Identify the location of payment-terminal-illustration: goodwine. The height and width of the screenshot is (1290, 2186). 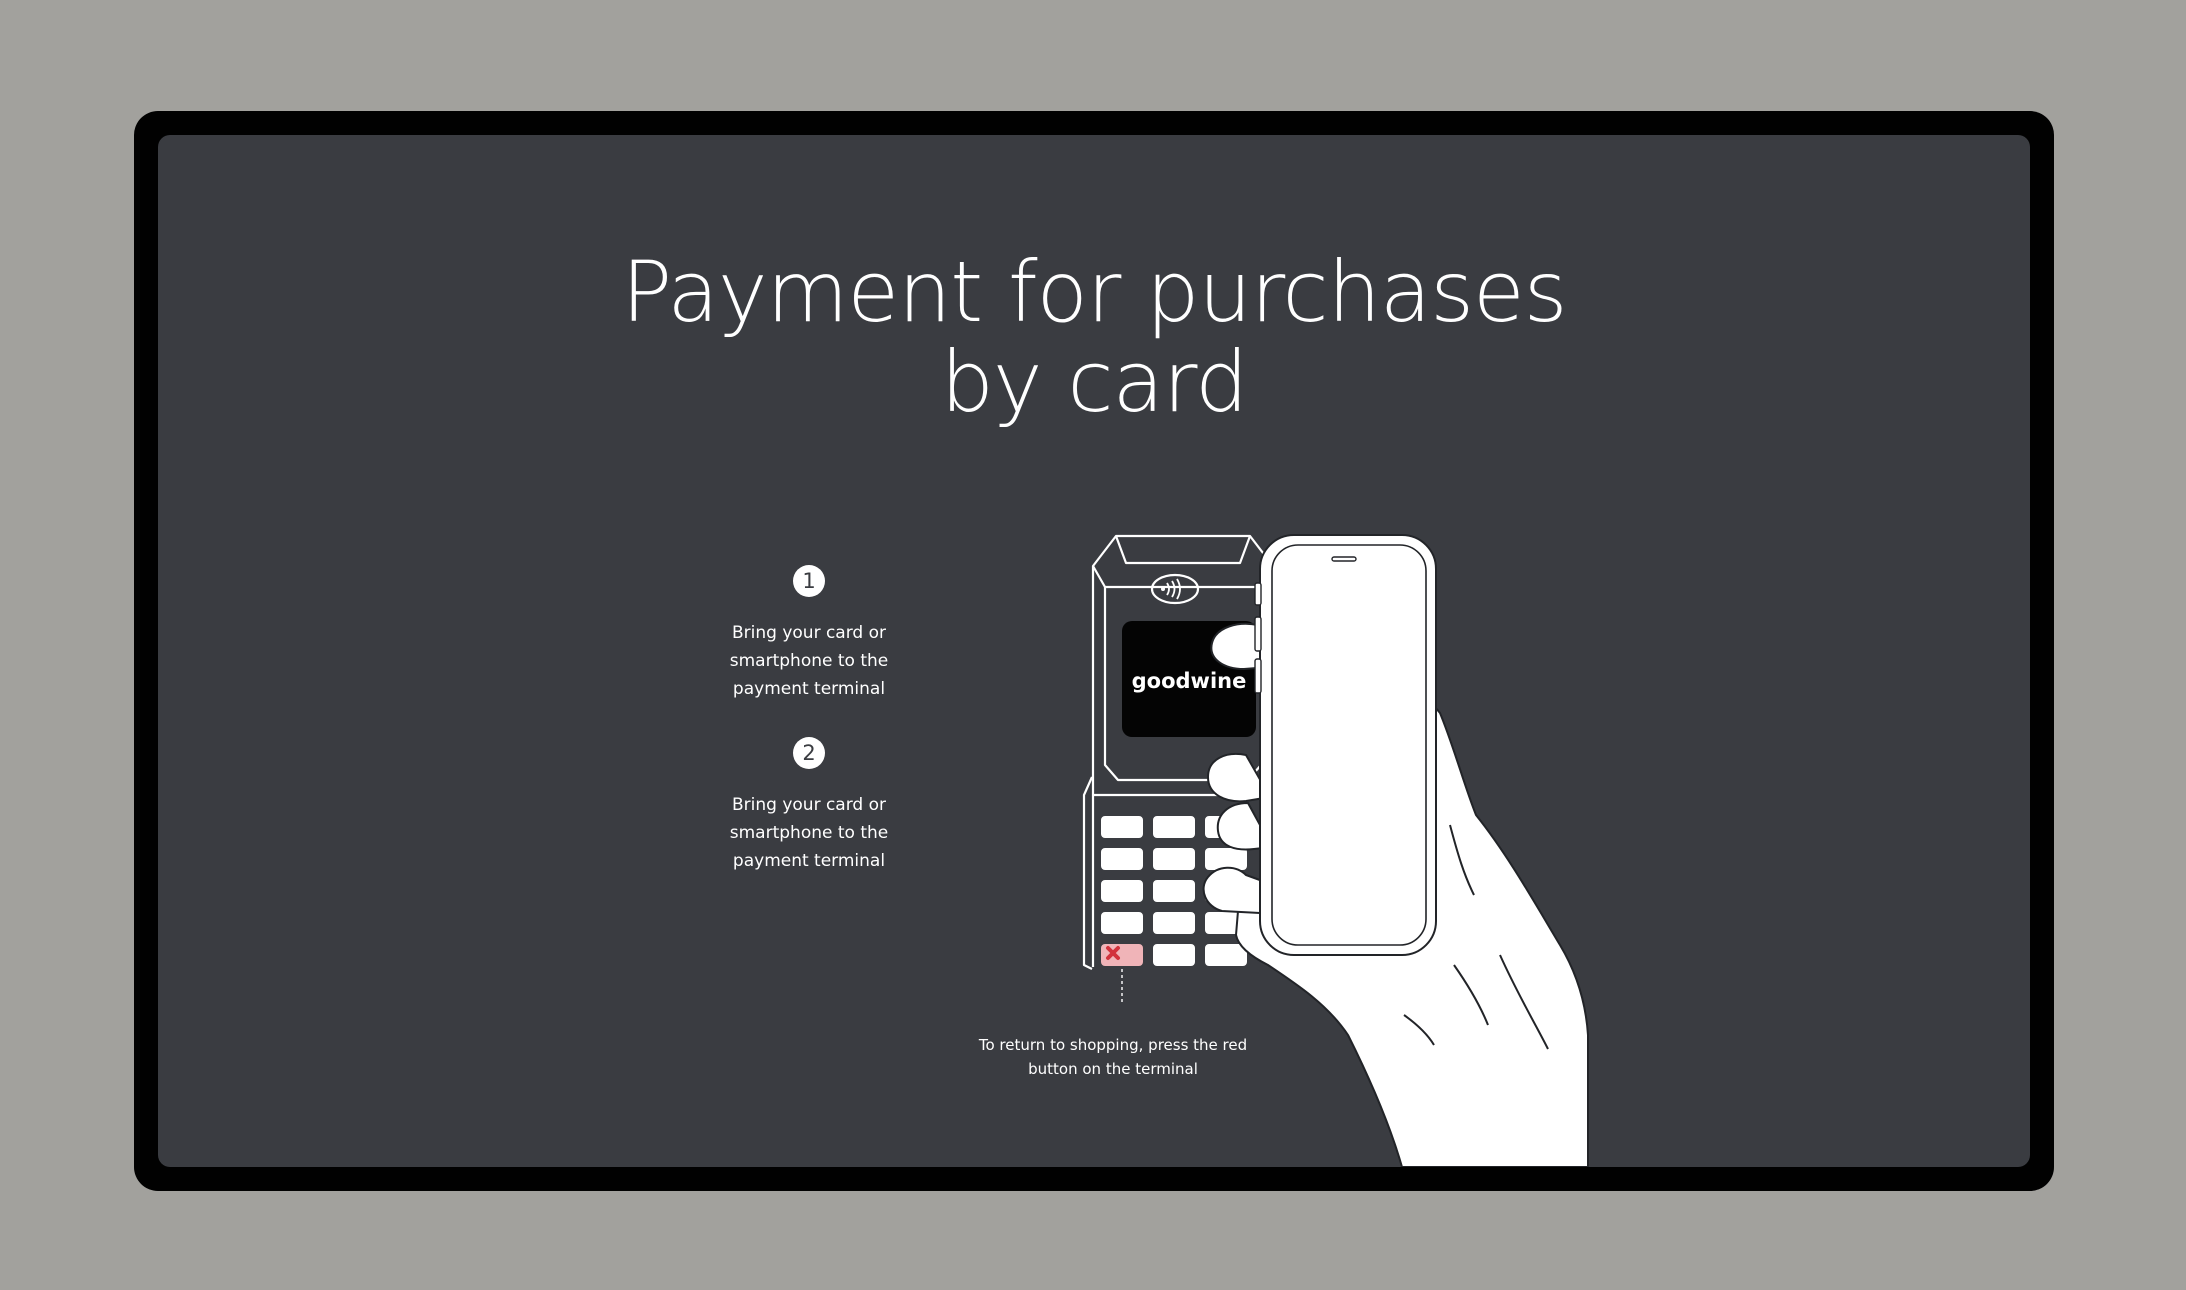
(1335, 850).